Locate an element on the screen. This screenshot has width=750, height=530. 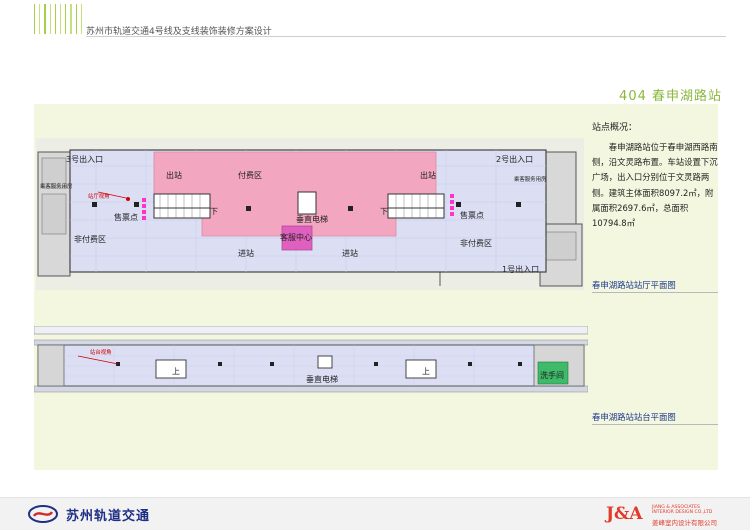
unpaid-area-left-label: 非付费区 is located at coordinates (90, 239).